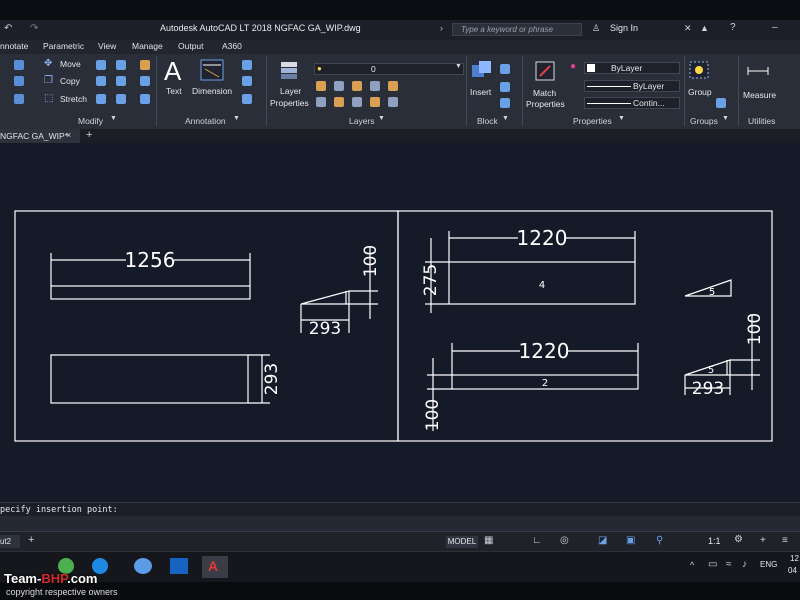 The height and width of the screenshot is (600, 800). I want to click on insert-block-icon, so click(482, 70).